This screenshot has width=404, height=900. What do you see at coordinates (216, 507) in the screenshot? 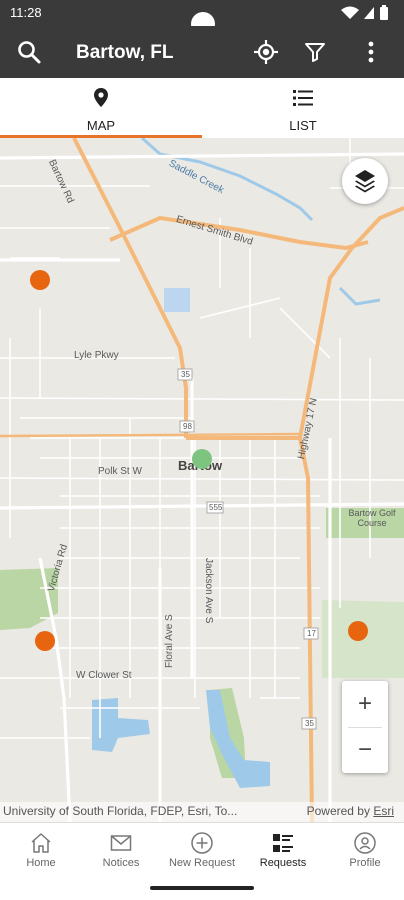
I see `map-label-route555: 555` at bounding box center [216, 507].